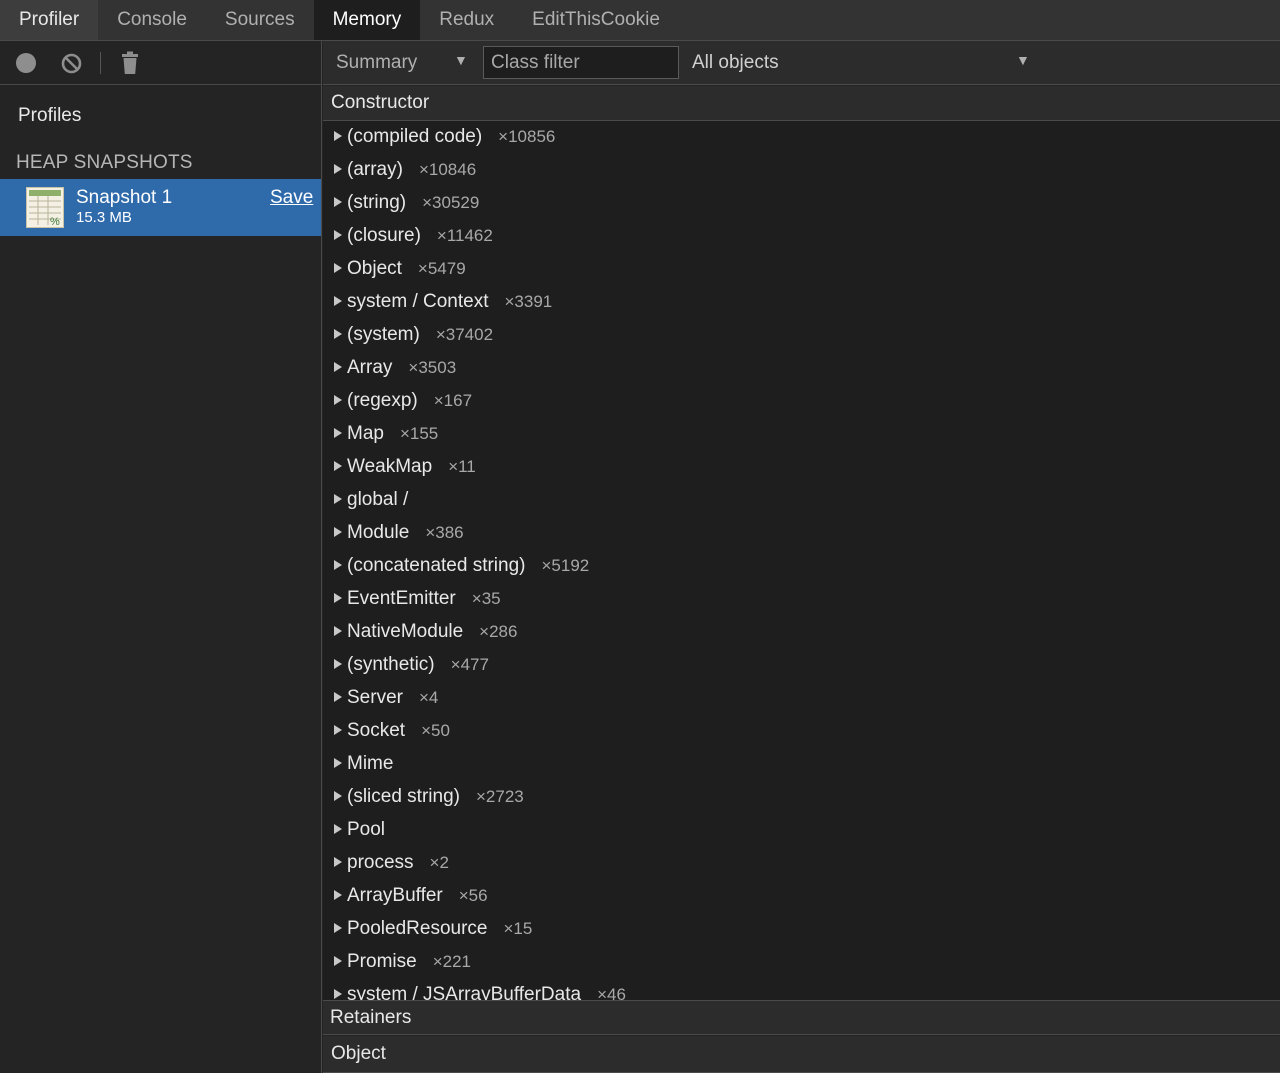 The width and height of the screenshot is (1280, 1073). Describe the element at coordinates (260, 20) in the screenshot. I see `tab-sources: Sources` at that location.